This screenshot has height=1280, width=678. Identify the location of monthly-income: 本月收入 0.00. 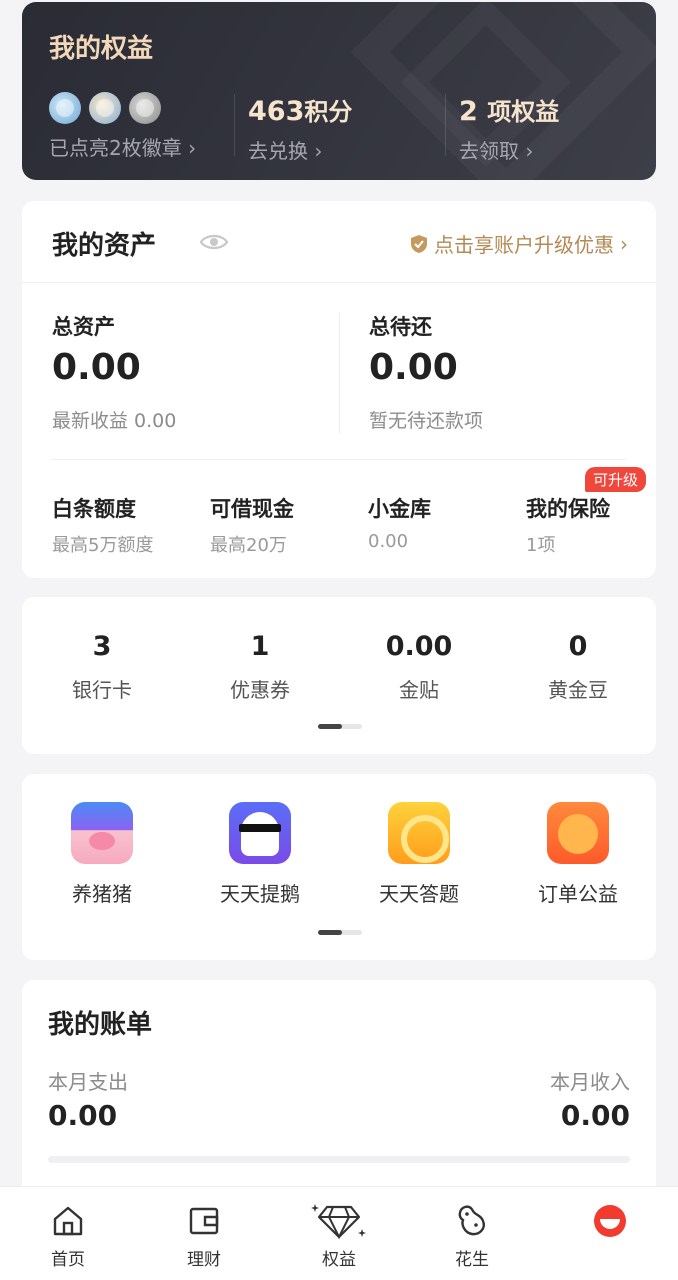
(590, 1099).